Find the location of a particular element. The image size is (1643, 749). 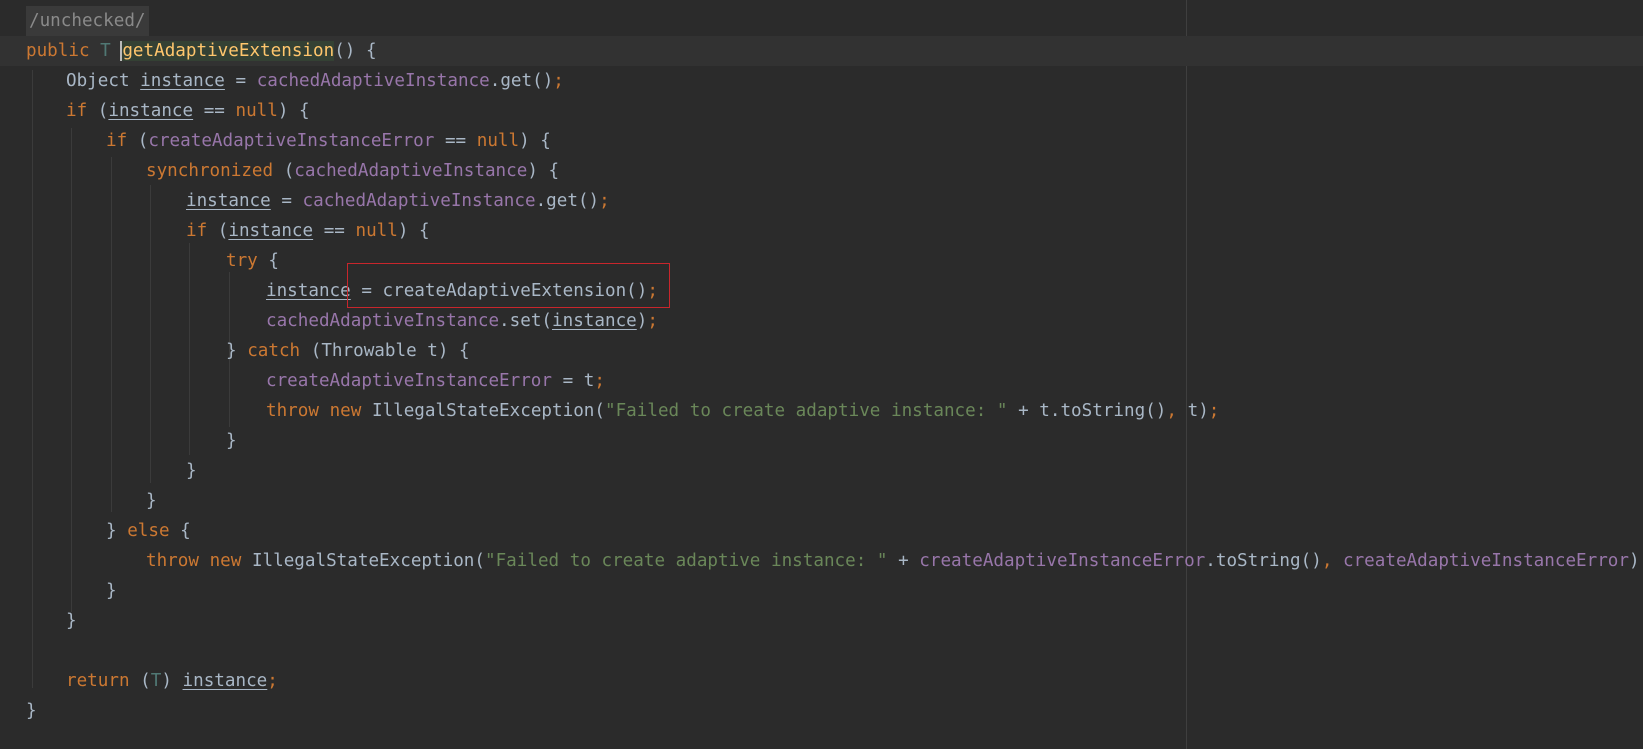

code-line: cachedAdaptiveInstance.set(instance); is located at coordinates (462, 321).